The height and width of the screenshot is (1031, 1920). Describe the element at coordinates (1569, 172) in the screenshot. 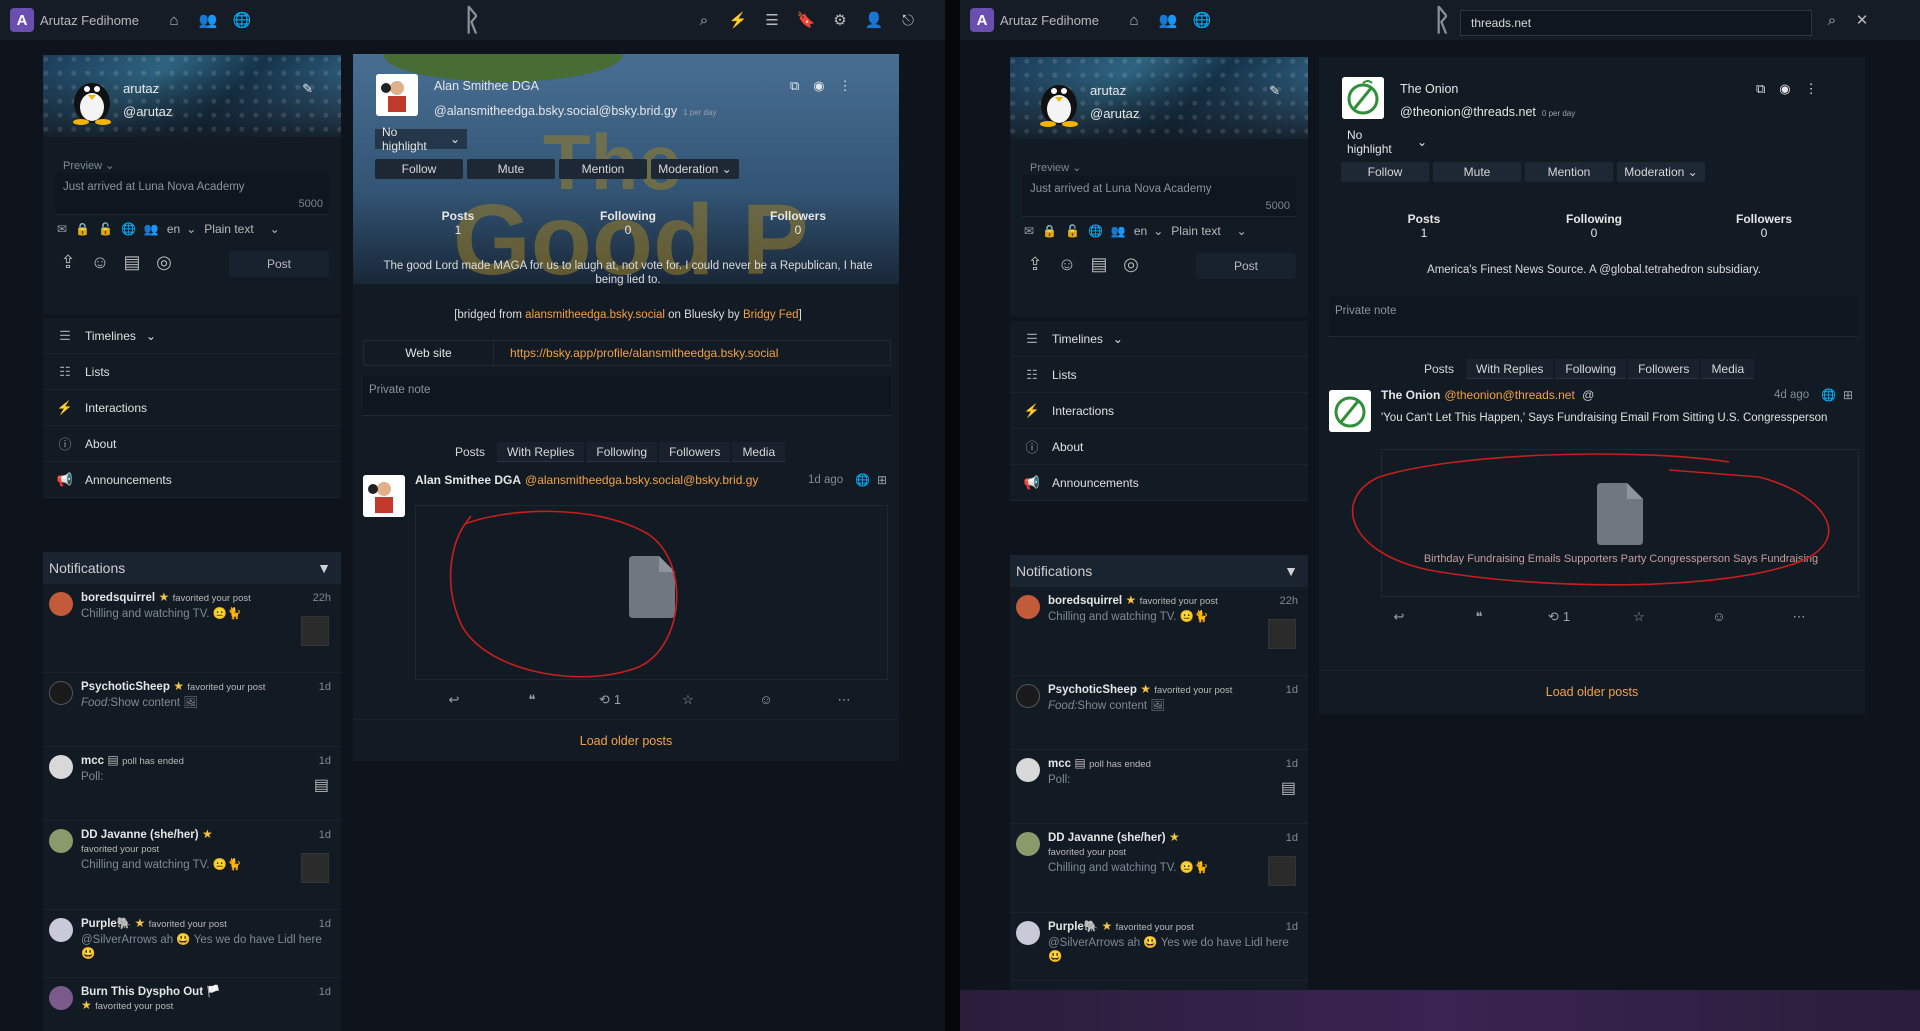

I see `mention-button: Mention` at that location.